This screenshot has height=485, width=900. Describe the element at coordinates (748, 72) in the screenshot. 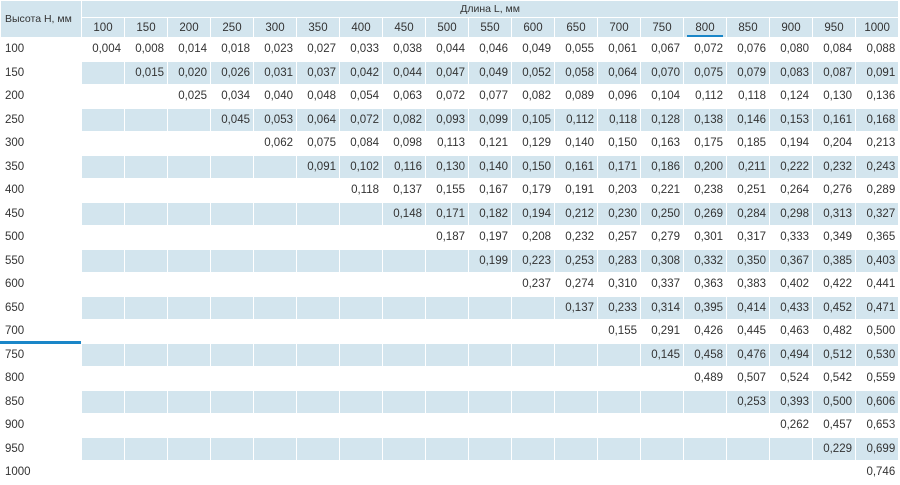

I see `table-cell: 0,079` at that location.